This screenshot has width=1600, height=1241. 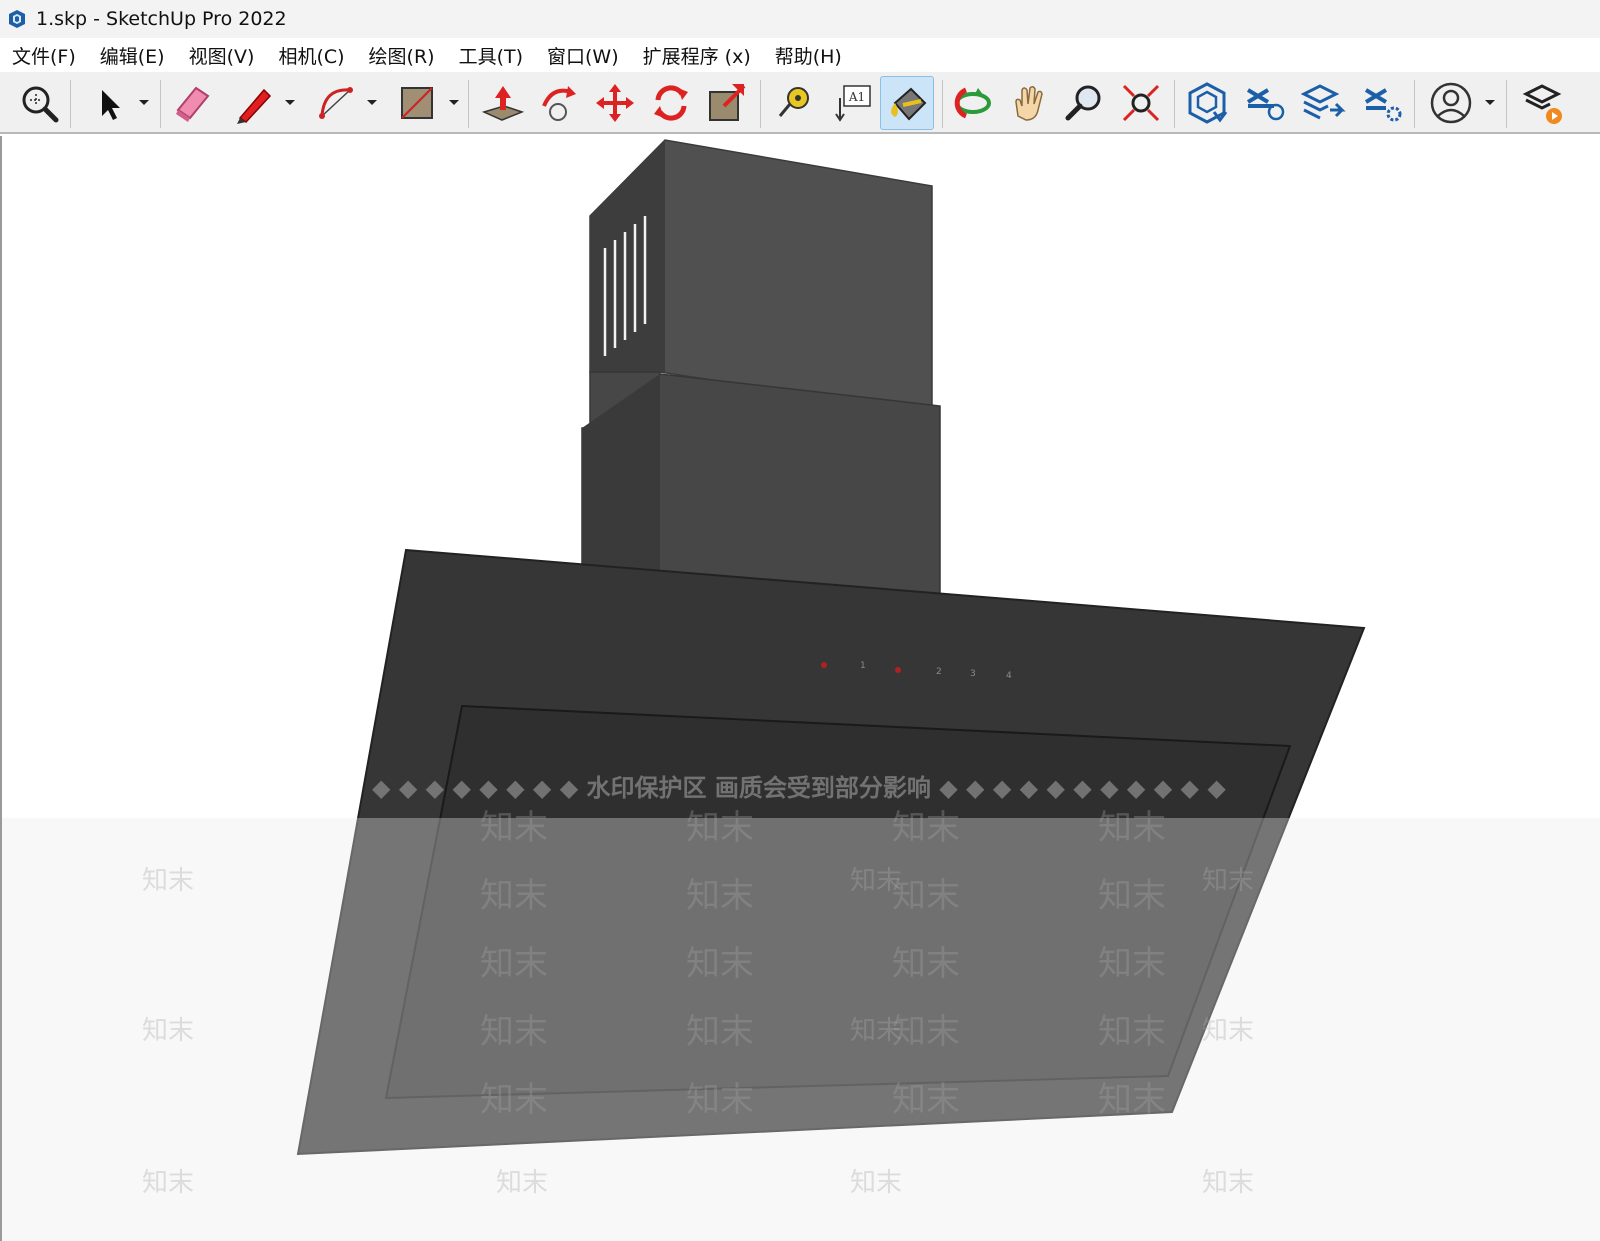 I want to click on zoom-window-icon, so click(x=39, y=103).